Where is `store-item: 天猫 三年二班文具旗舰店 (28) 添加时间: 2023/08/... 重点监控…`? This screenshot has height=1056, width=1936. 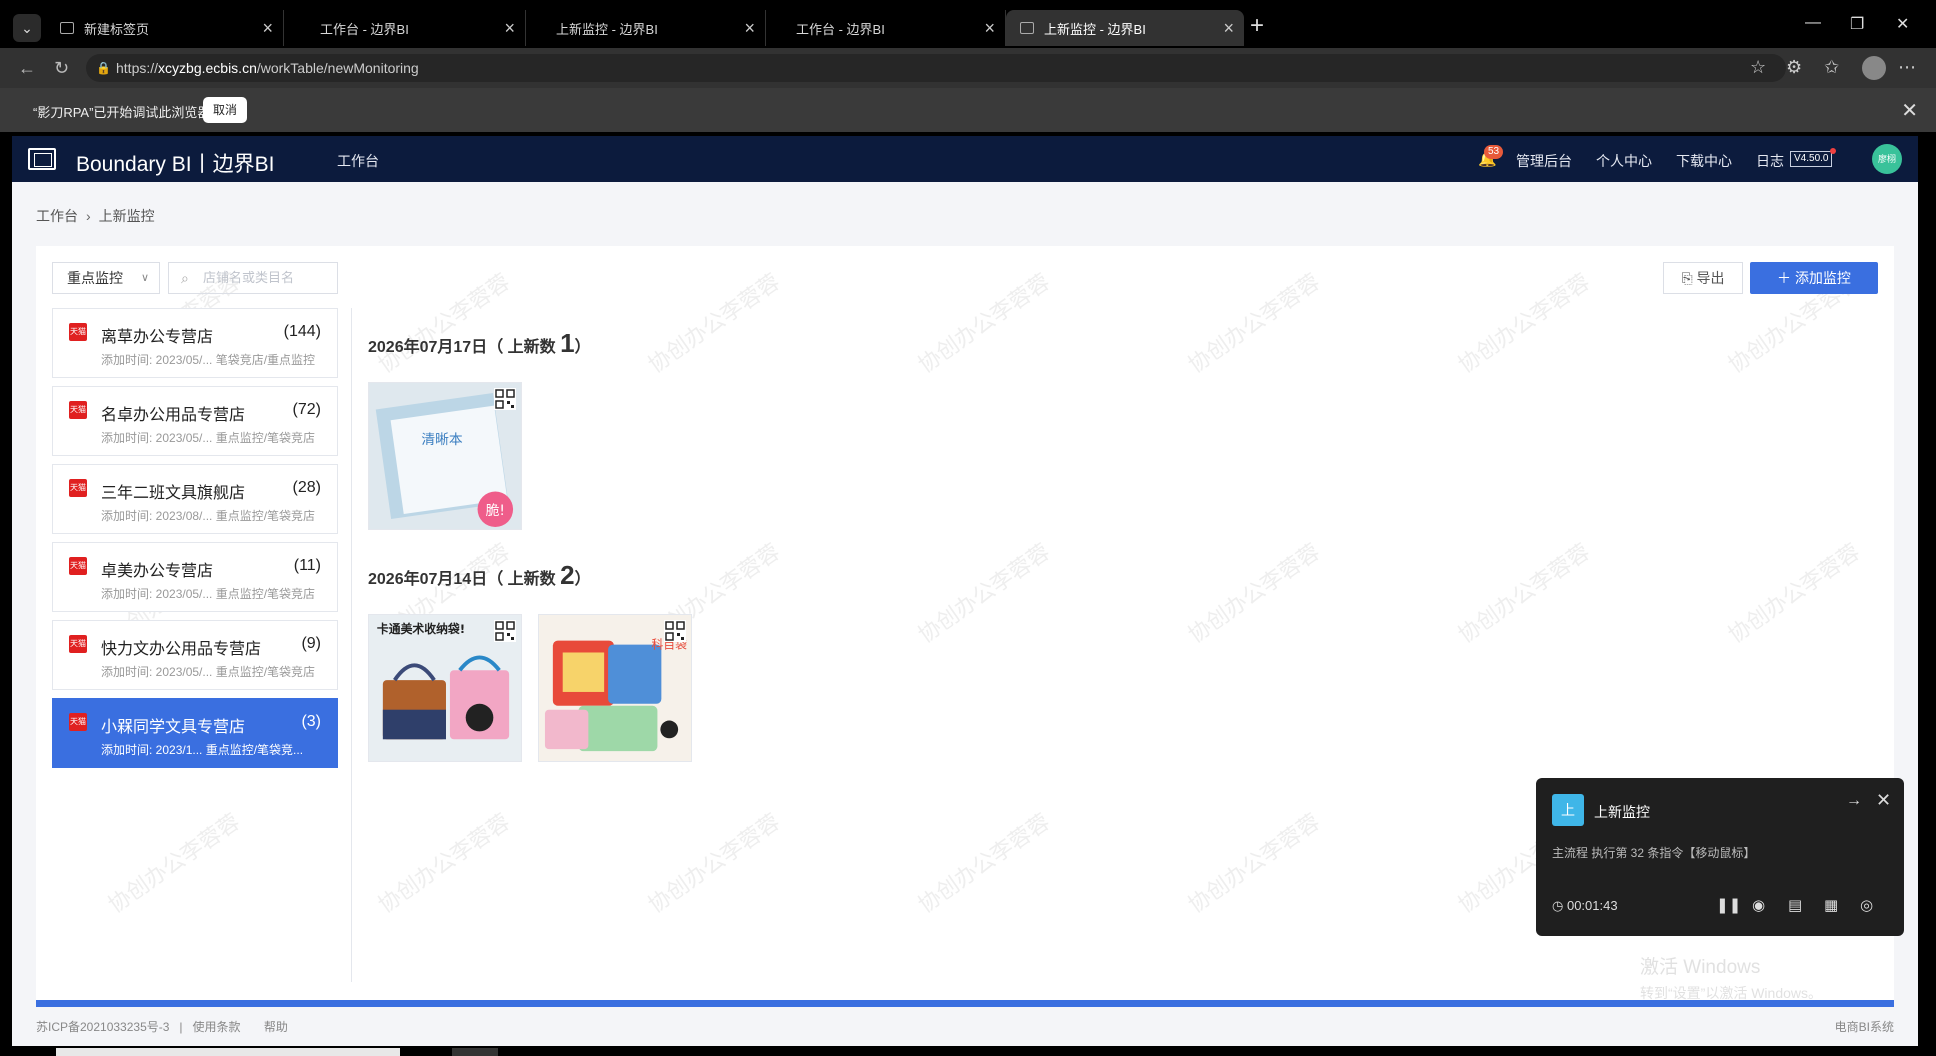
store-item: 天猫 三年二班文具旗舰店 (28) 添加时间: 2023/08/... 重点监控… is located at coordinates (195, 499).